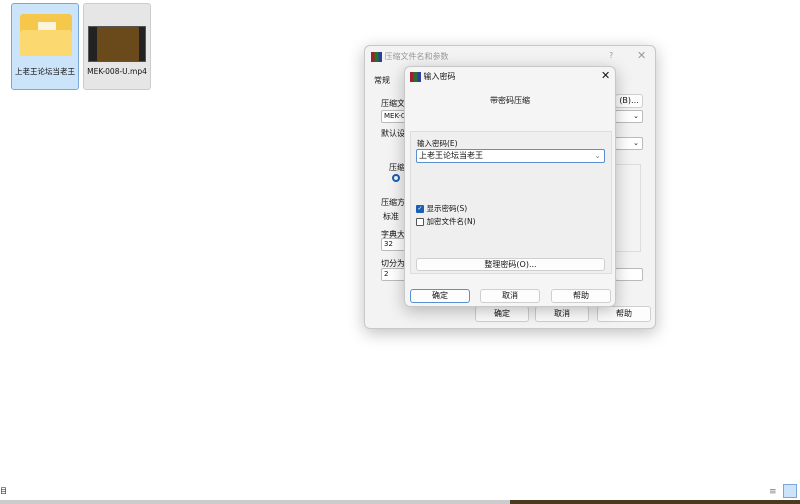 The width and height of the screenshot is (800, 504). Describe the element at coordinates (629, 116) in the screenshot. I see `archive-name-dropdown: ⌄` at that location.